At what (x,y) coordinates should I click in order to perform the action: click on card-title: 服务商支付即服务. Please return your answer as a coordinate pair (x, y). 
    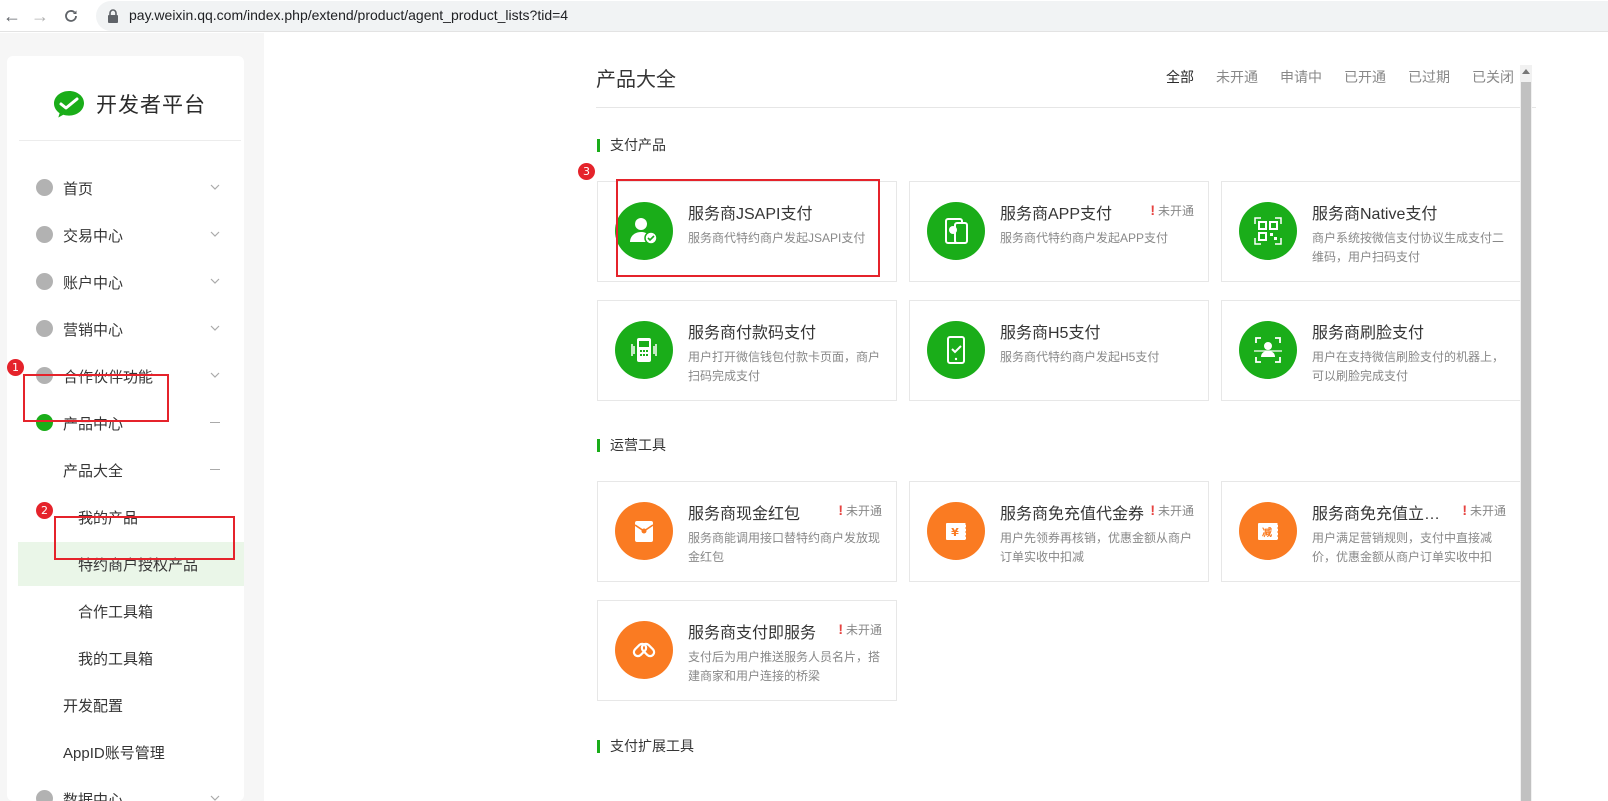
    Looking at the image, I should click on (752, 633).